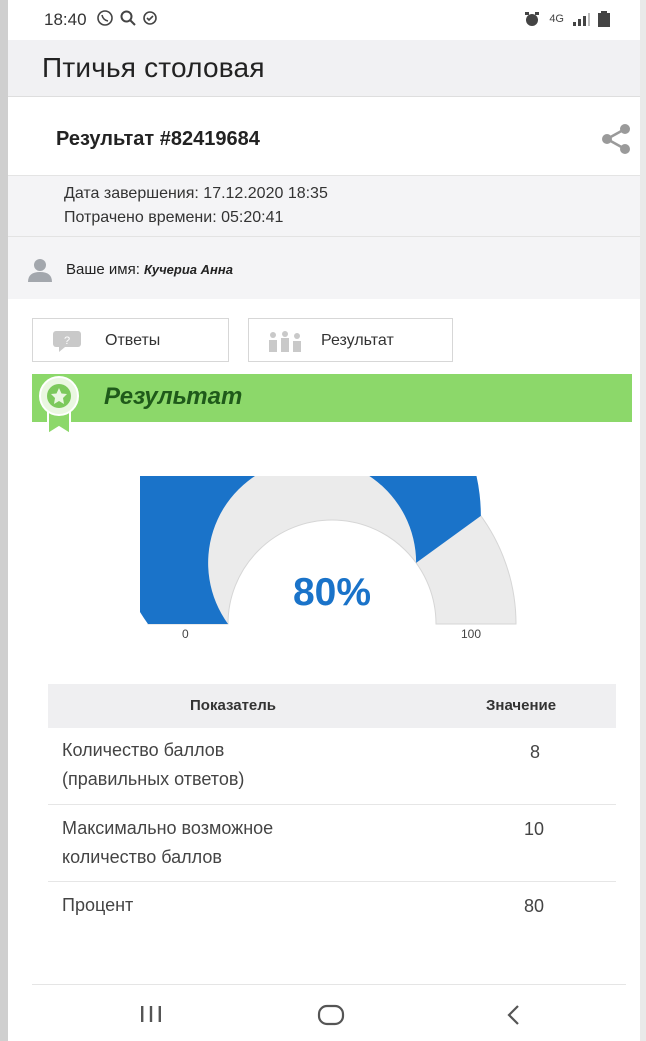 This screenshot has width=646, height=1041. I want to click on network-type: 4G, so click(556, 19).